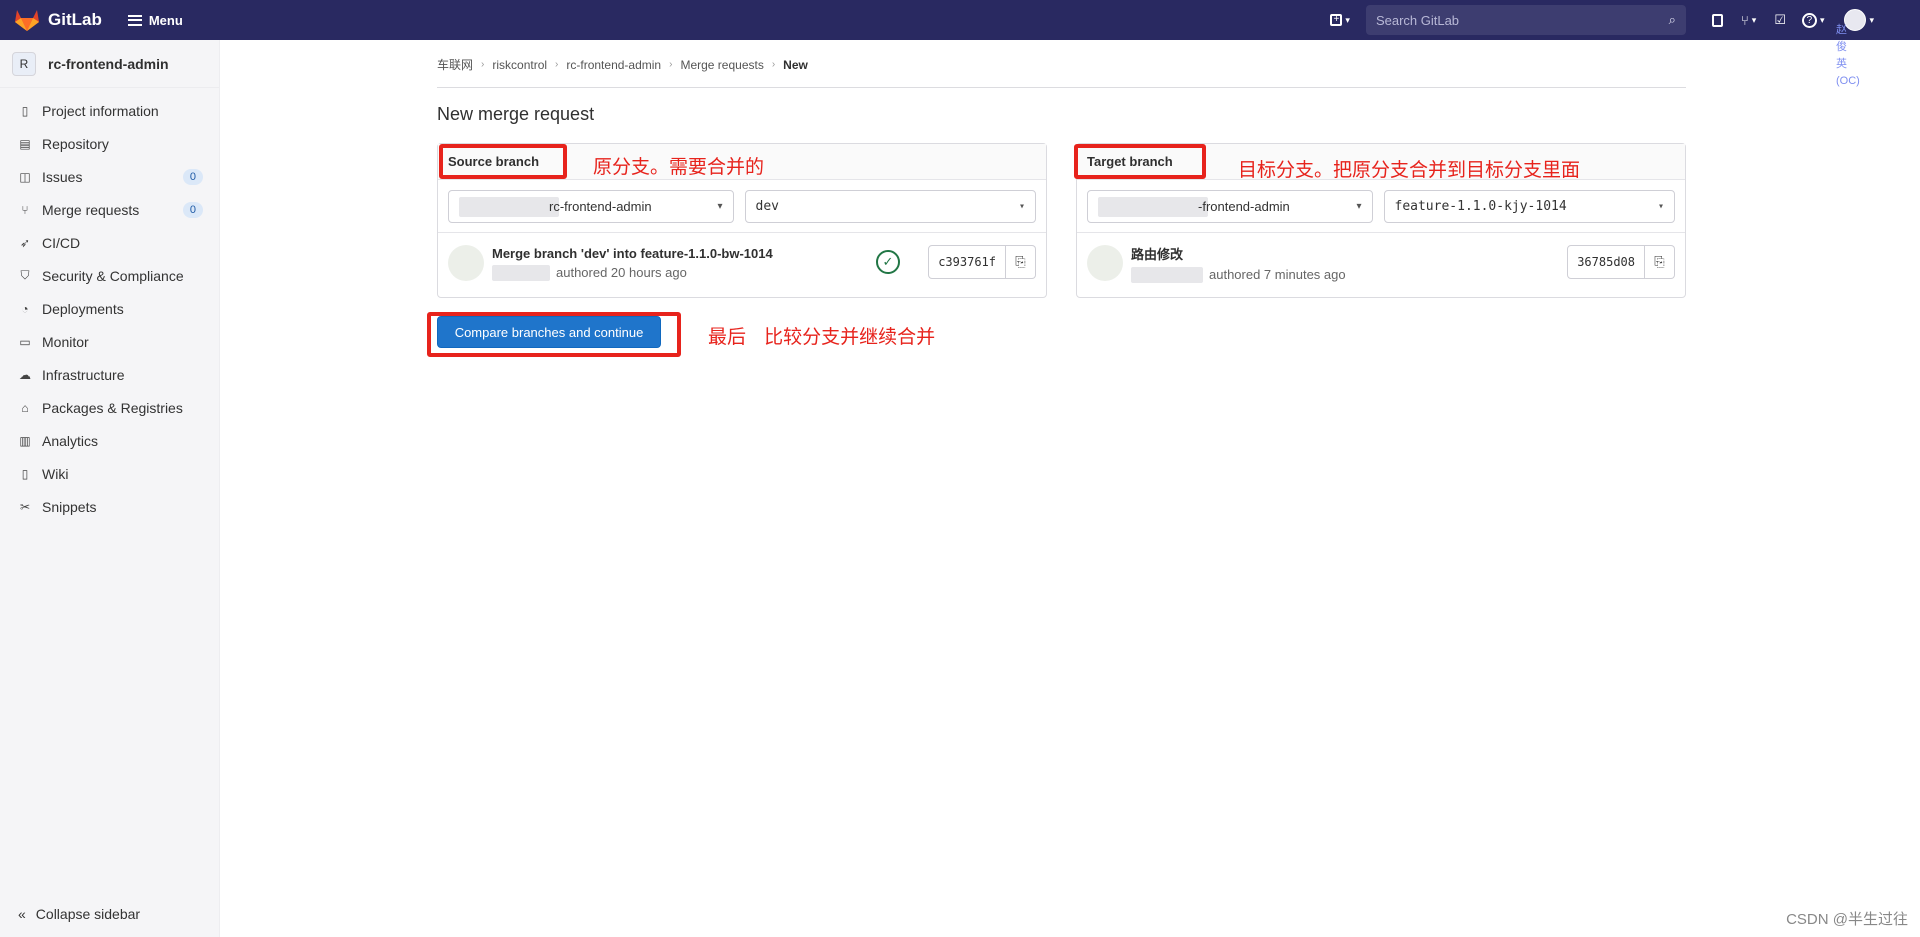  I want to click on menu-button: Menu, so click(155, 20).